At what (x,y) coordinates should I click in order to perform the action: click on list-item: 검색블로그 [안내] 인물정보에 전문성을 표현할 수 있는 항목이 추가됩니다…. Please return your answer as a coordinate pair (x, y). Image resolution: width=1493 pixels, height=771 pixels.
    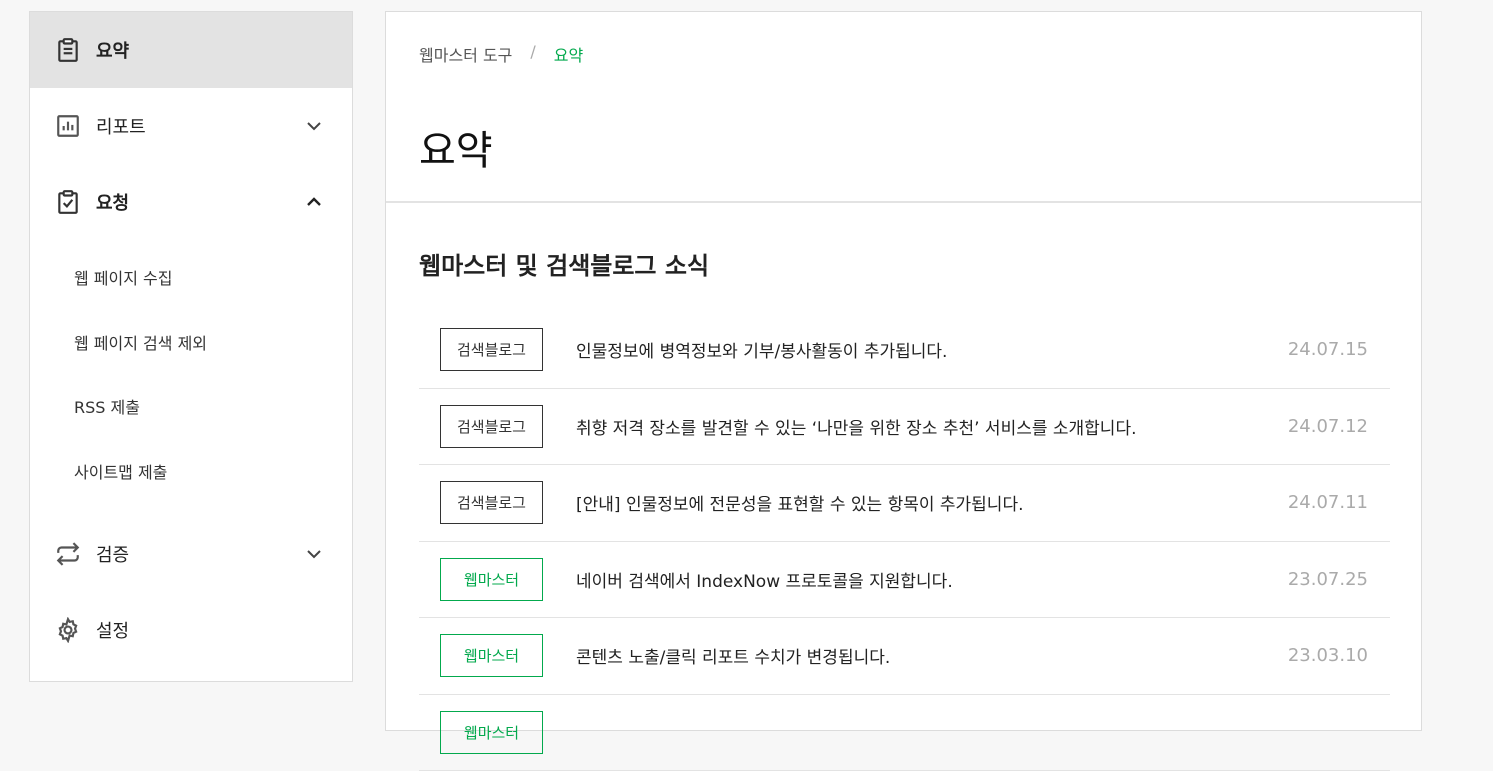
    Looking at the image, I should click on (904, 503).